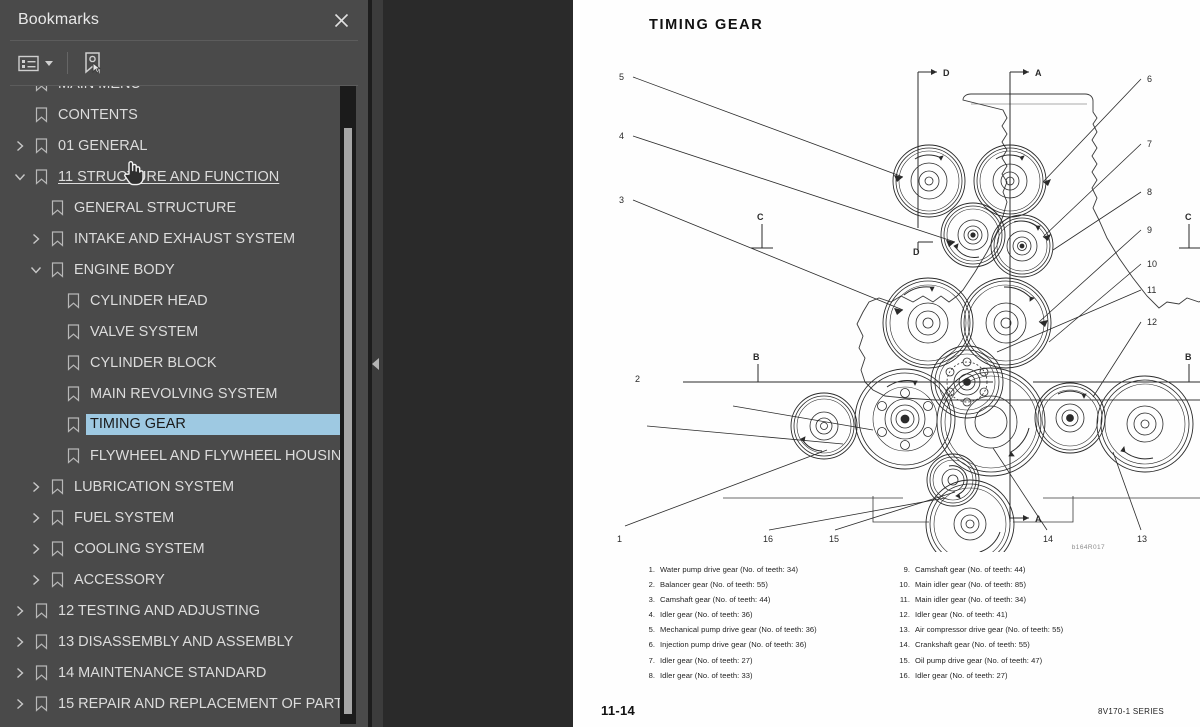  I want to click on bookmark-item: LUBRICATION SYSTEM, so click(184, 486).